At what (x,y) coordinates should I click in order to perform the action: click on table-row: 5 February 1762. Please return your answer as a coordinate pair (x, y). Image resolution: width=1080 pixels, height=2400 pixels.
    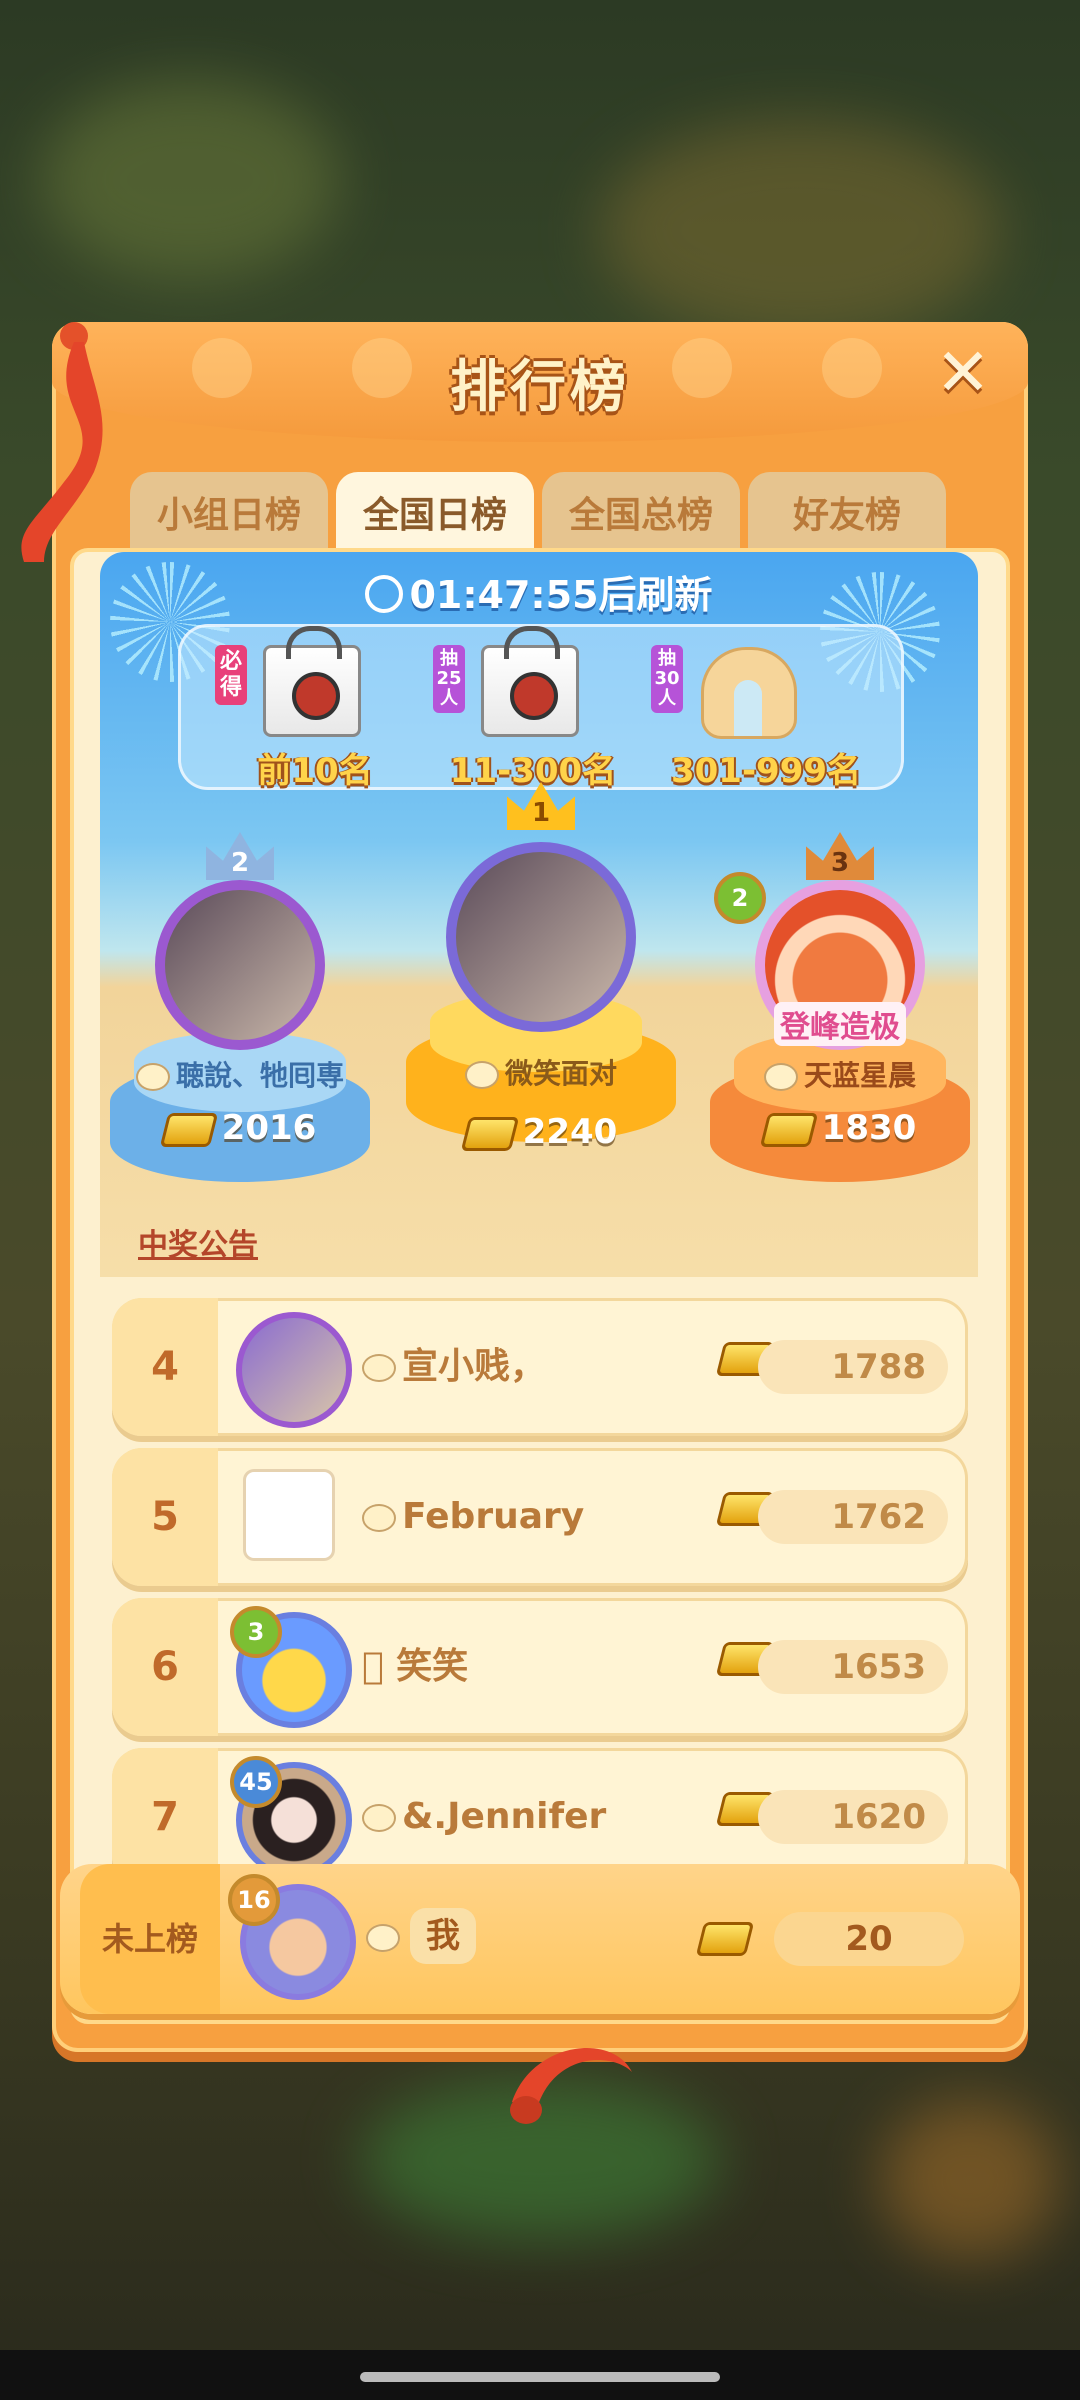
    Looking at the image, I should click on (540, 1517).